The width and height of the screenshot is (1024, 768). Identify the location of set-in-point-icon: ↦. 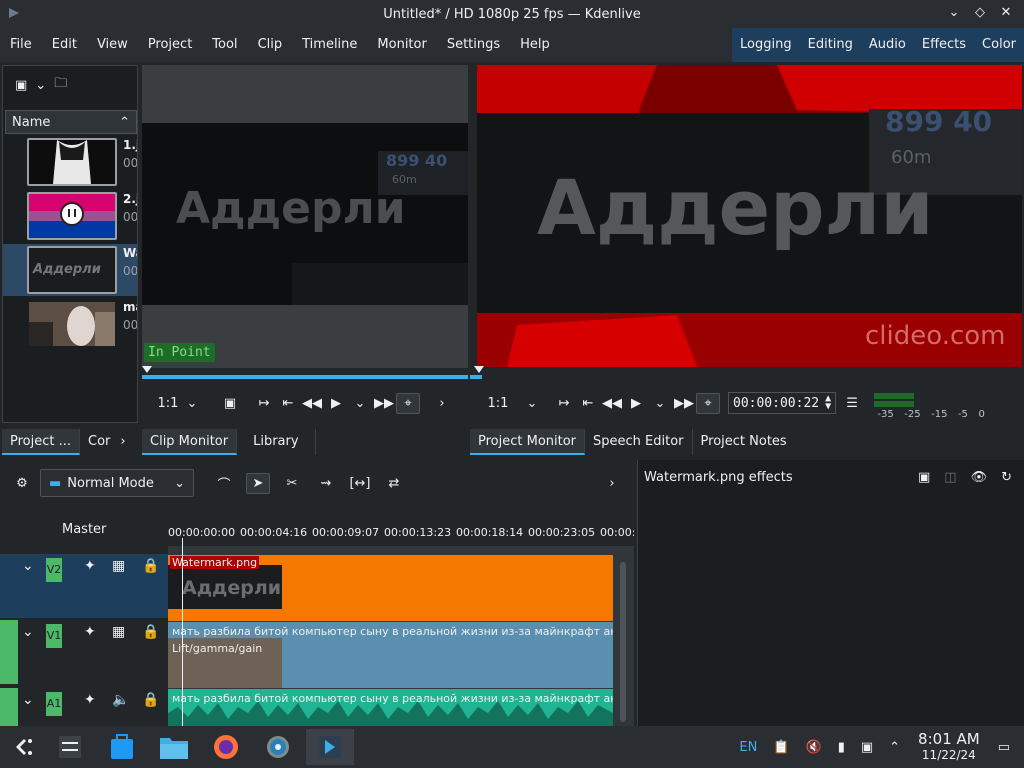
(264, 403).